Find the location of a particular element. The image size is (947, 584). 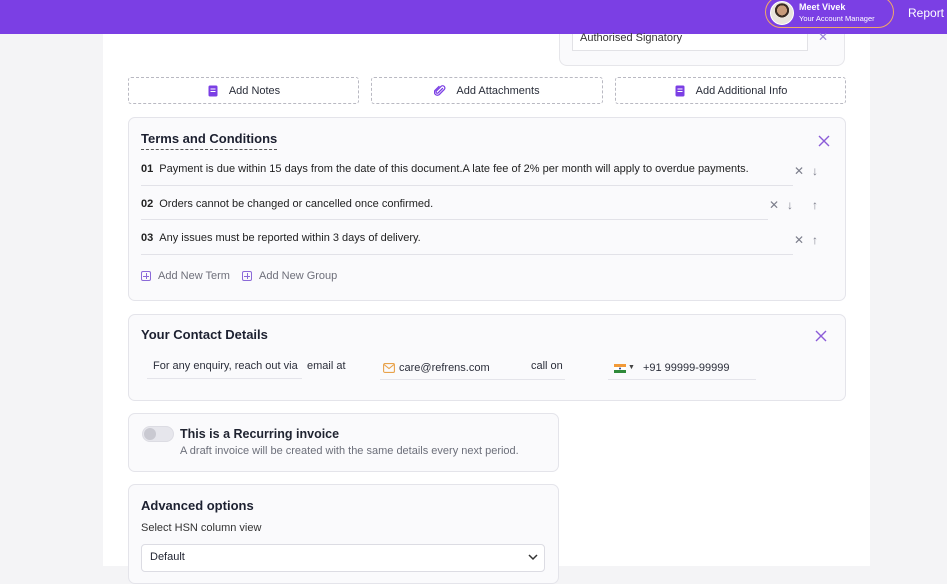

term-number: 03 is located at coordinates (147, 238).